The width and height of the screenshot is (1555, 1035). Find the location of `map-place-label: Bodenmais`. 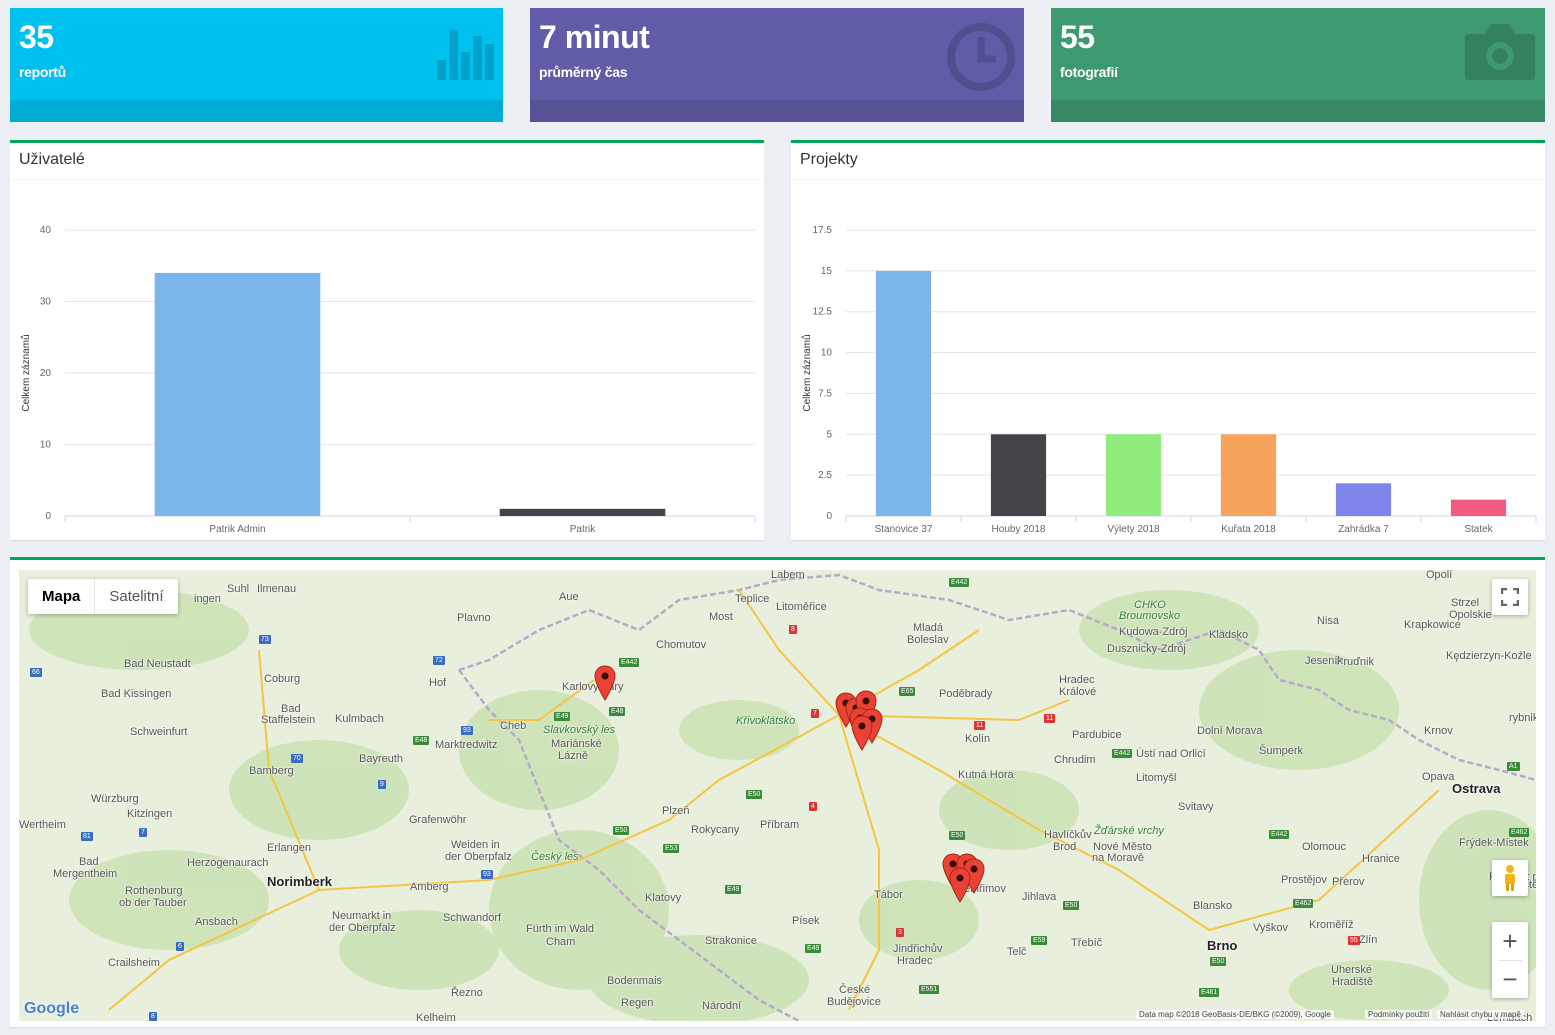

map-place-label: Bodenmais is located at coordinates (635, 981).